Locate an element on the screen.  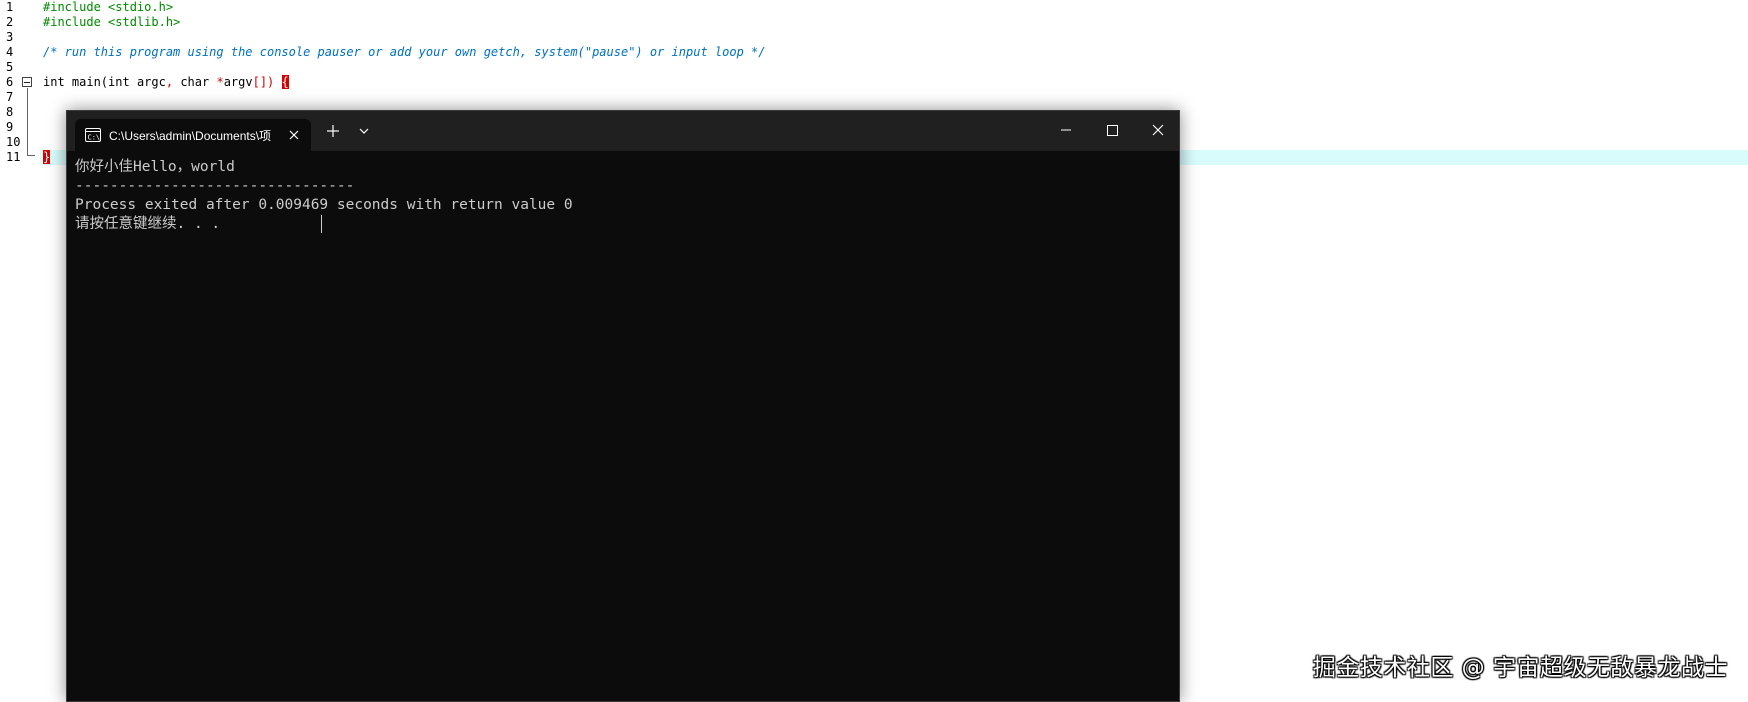
terminal-output-line: 请按任意键继续. . . is located at coordinates (148, 224).